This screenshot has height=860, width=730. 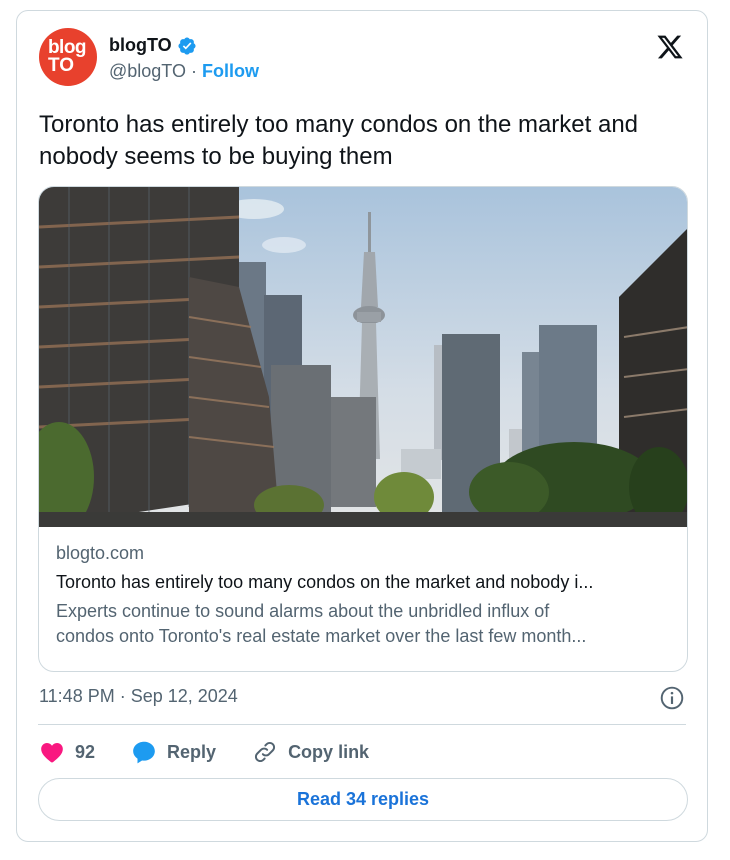 What do you see at coordinates (184, 58) in the screenshot?
I see `author-info: blogTO @blogTO · Follow` at bounding box center [184, 58].